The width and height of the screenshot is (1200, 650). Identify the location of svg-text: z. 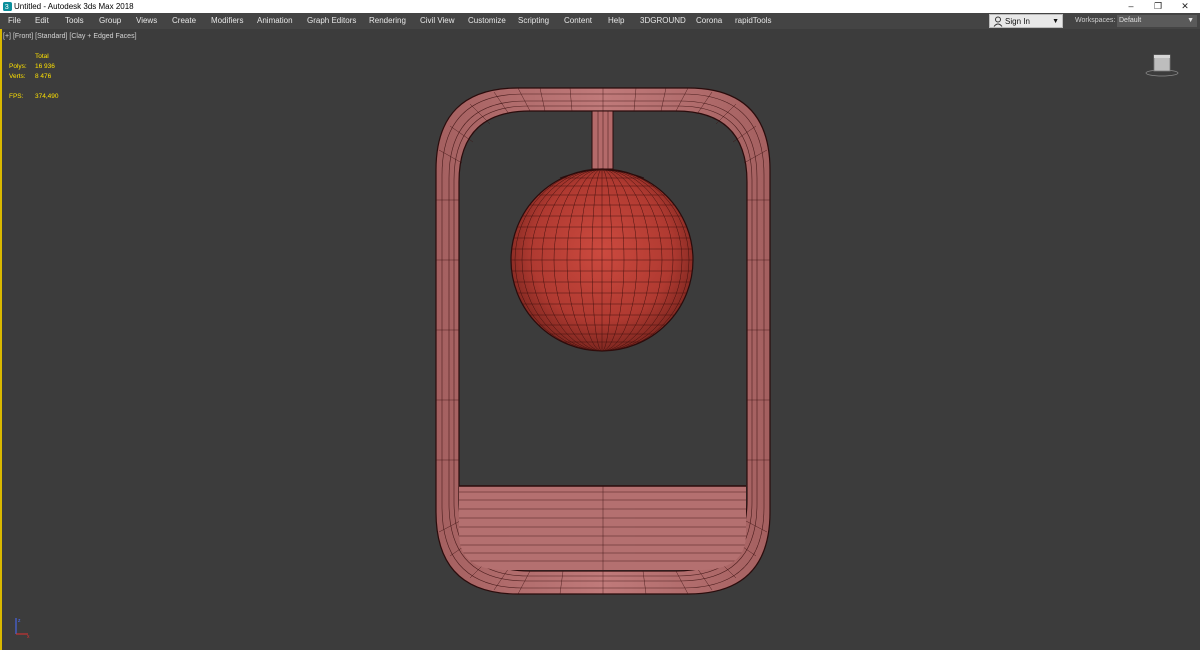
(19, 621).